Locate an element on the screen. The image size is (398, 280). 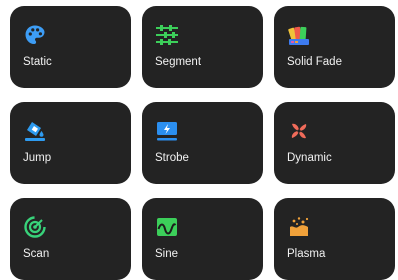
segment-sliders-icon is located at coordinates (167, 35).